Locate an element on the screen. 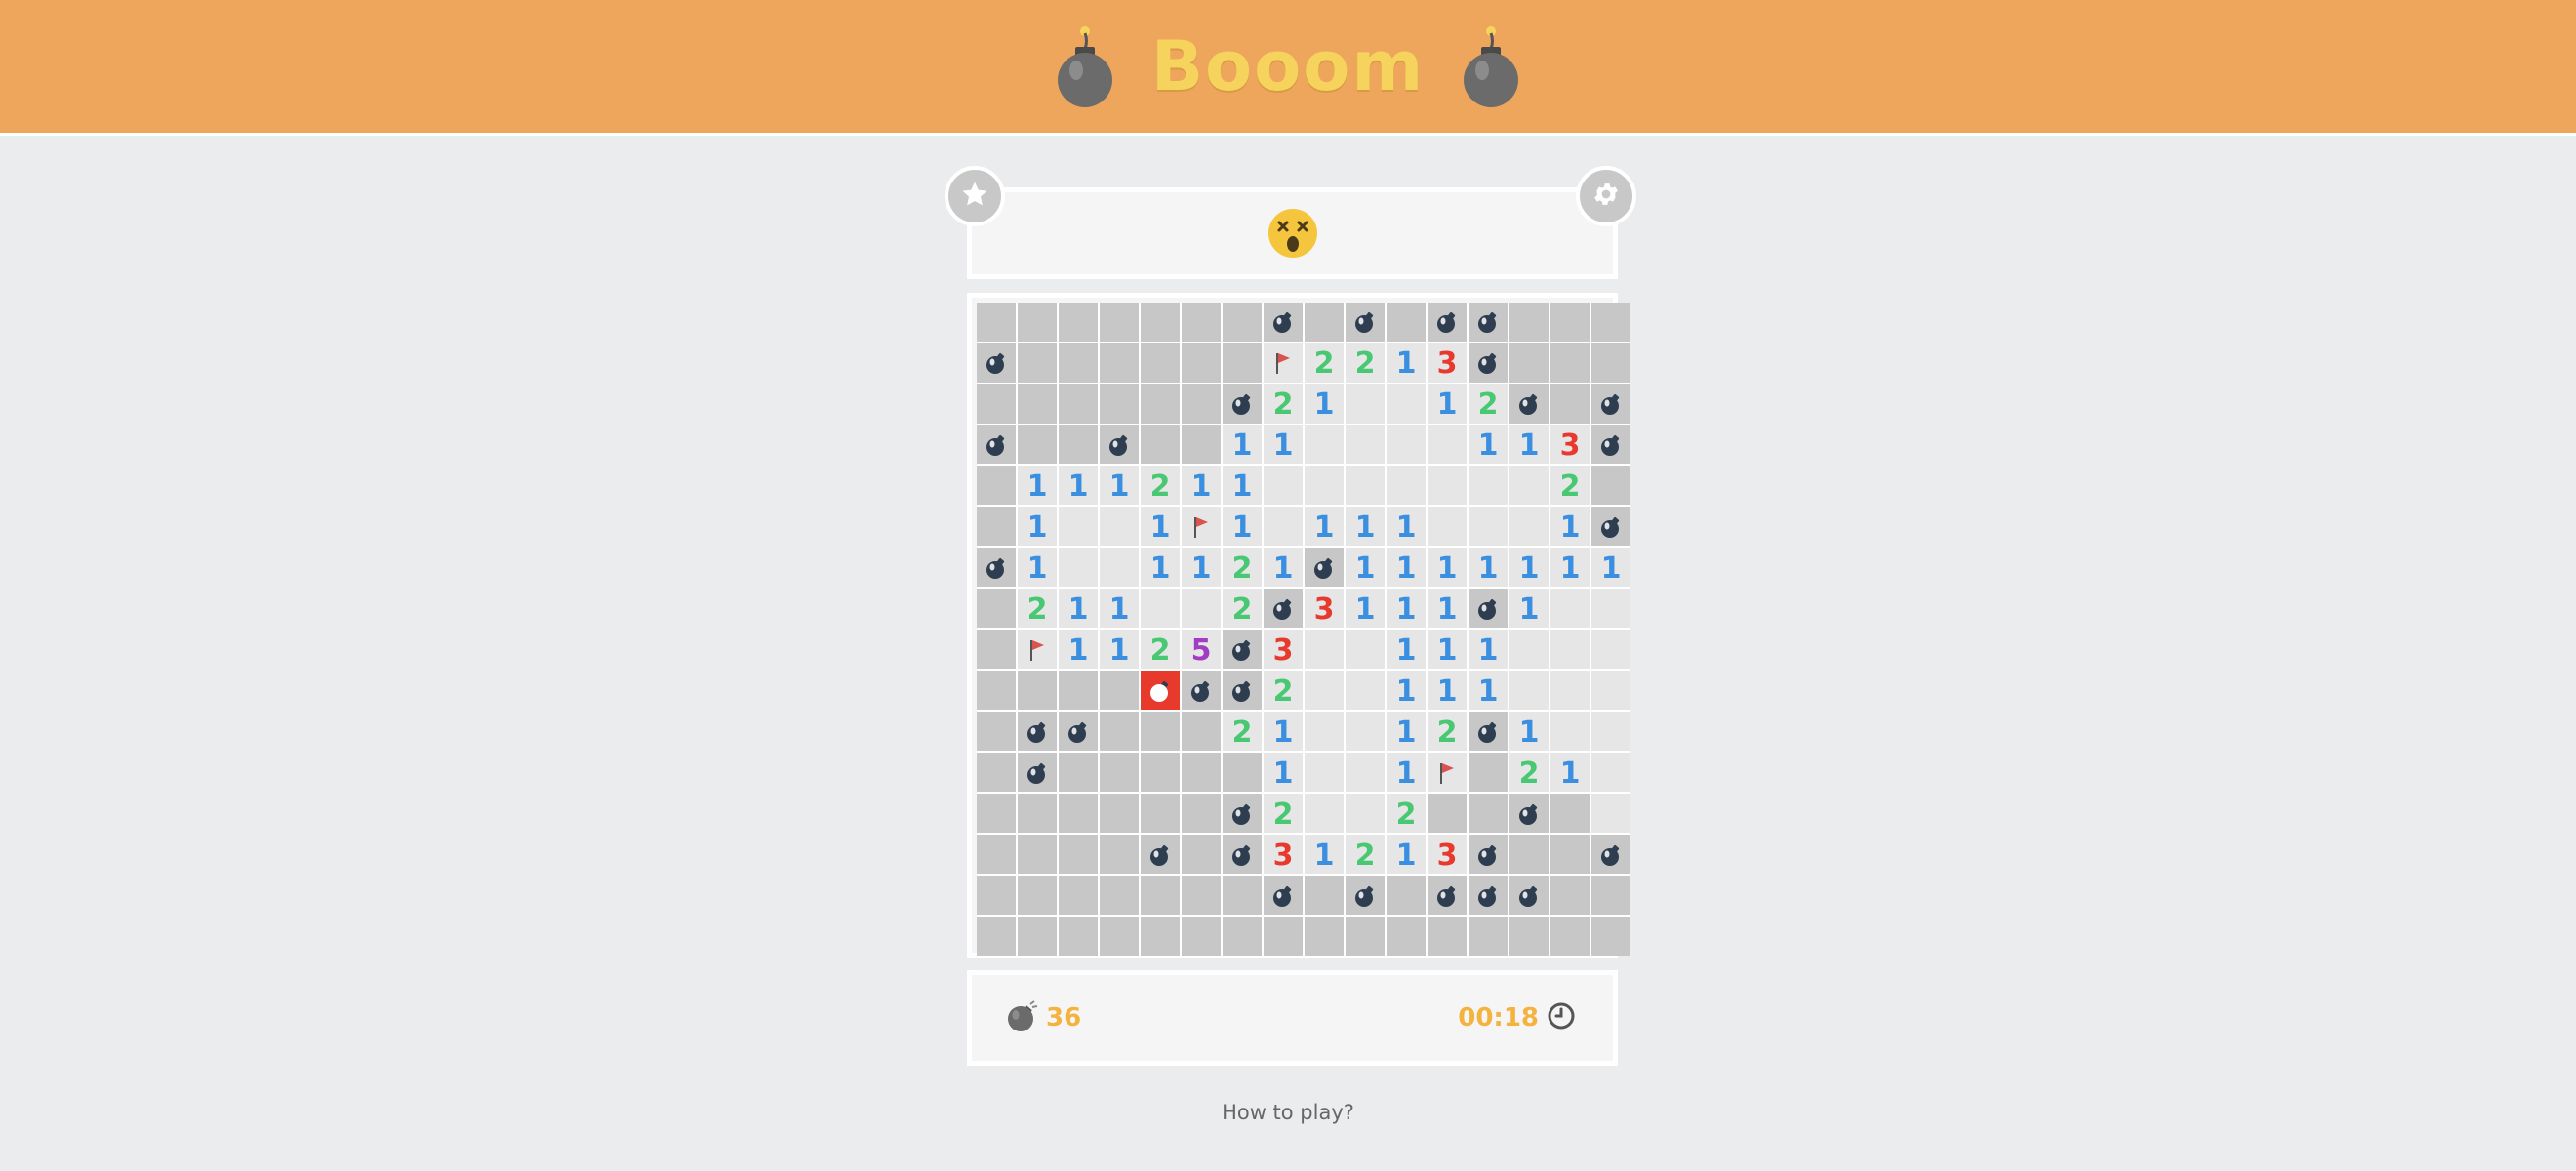 The height and width of the screenshot is (1171, 2576). how-to-play-link: How to play? is located at coordinates (1288, 1112).